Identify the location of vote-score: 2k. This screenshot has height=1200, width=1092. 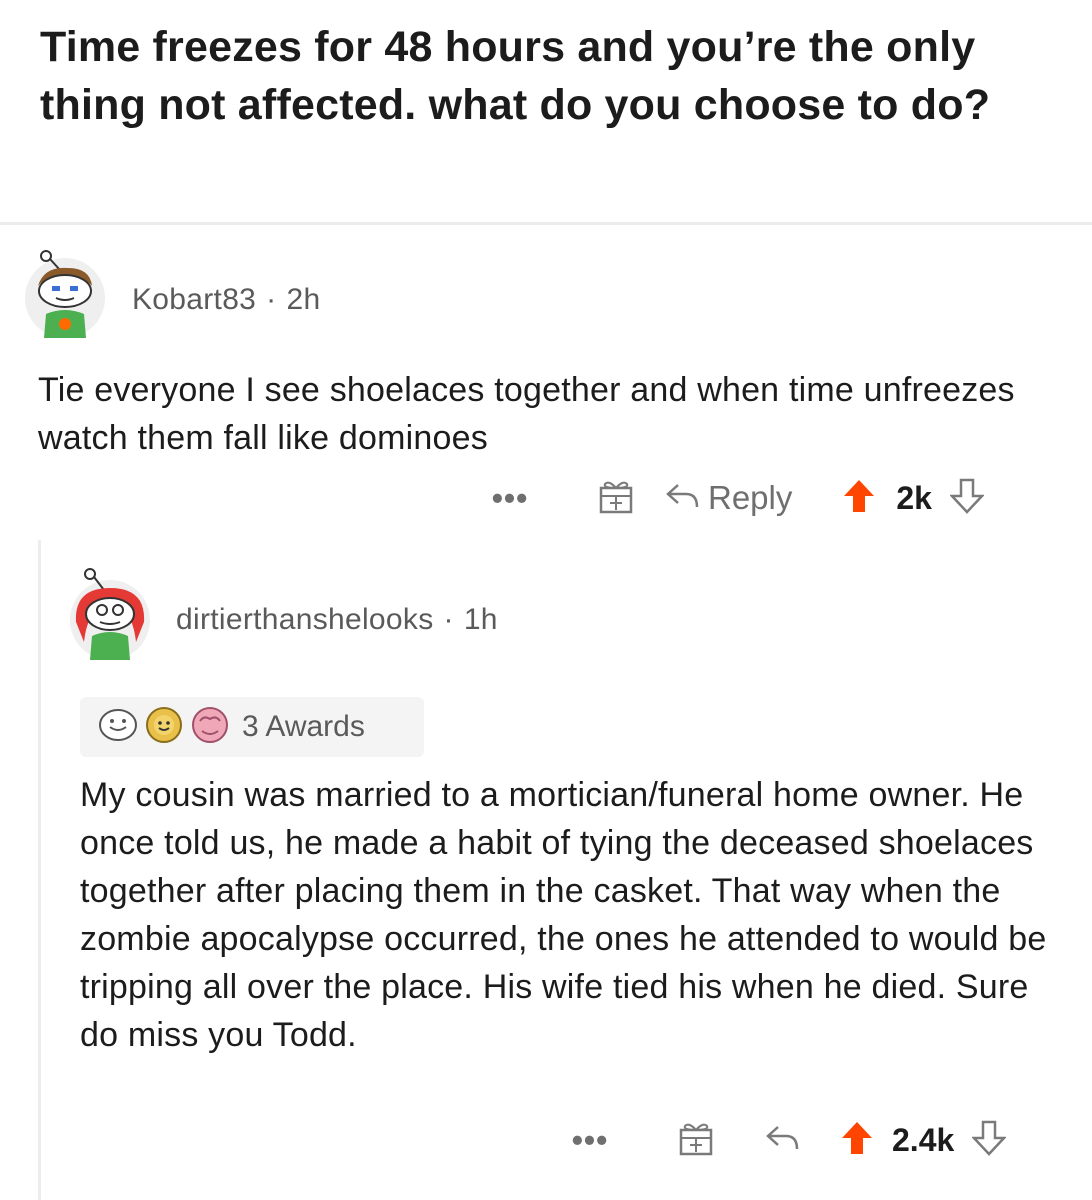
(914, 497).